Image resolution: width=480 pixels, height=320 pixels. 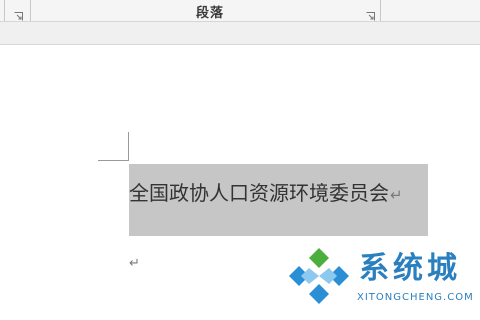 I want to click on selected-text-content: 全国政协人口资源环境委员会↵, so click(x=266, y=194).